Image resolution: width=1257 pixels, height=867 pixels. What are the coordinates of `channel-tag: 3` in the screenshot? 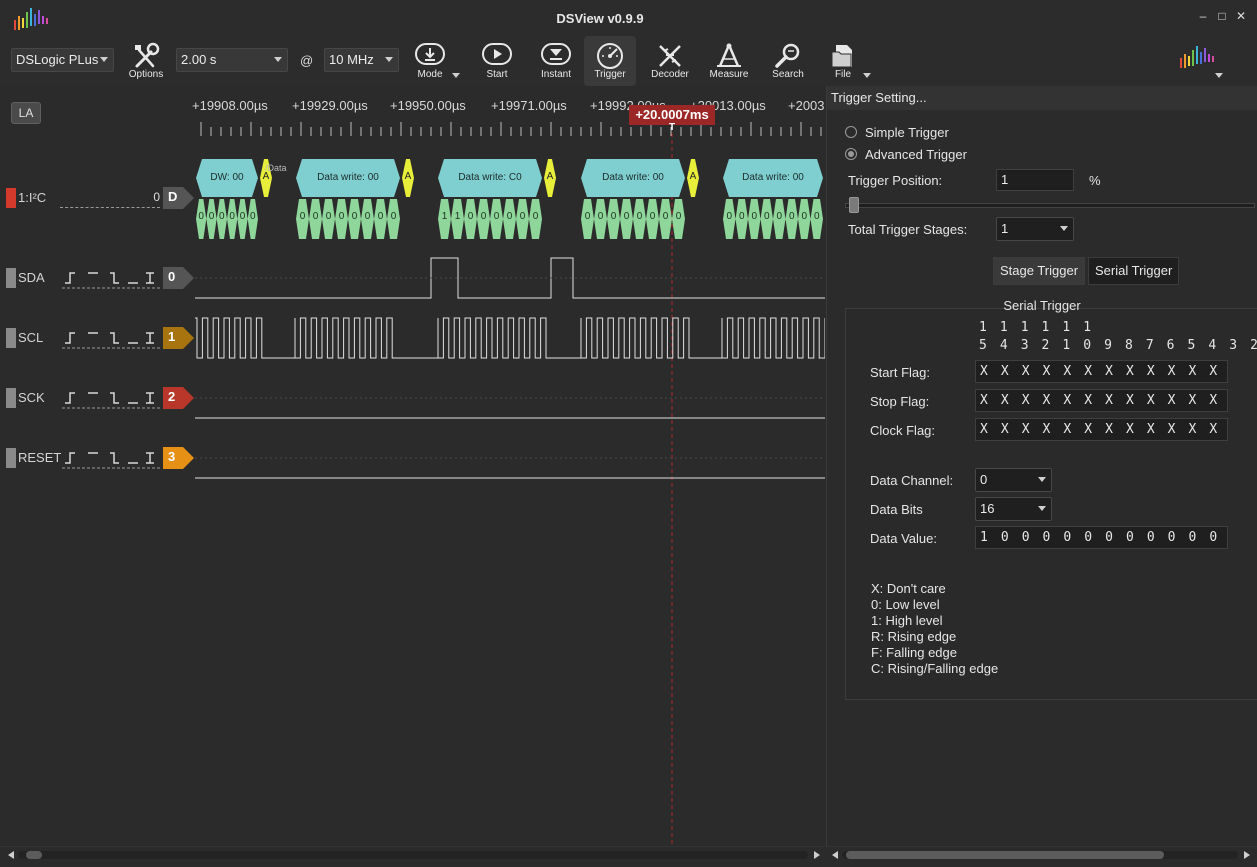 It's located at (179, 458).